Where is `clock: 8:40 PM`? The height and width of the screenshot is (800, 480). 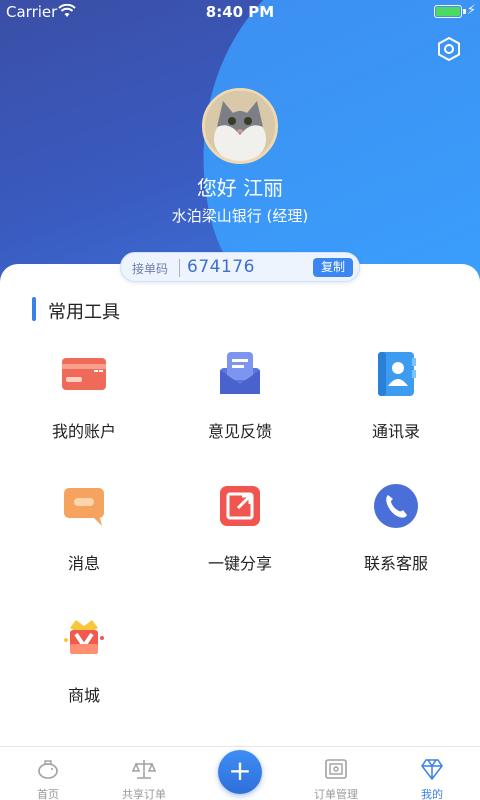 clock: 8:40 PM is located at coordinates (240, 12).